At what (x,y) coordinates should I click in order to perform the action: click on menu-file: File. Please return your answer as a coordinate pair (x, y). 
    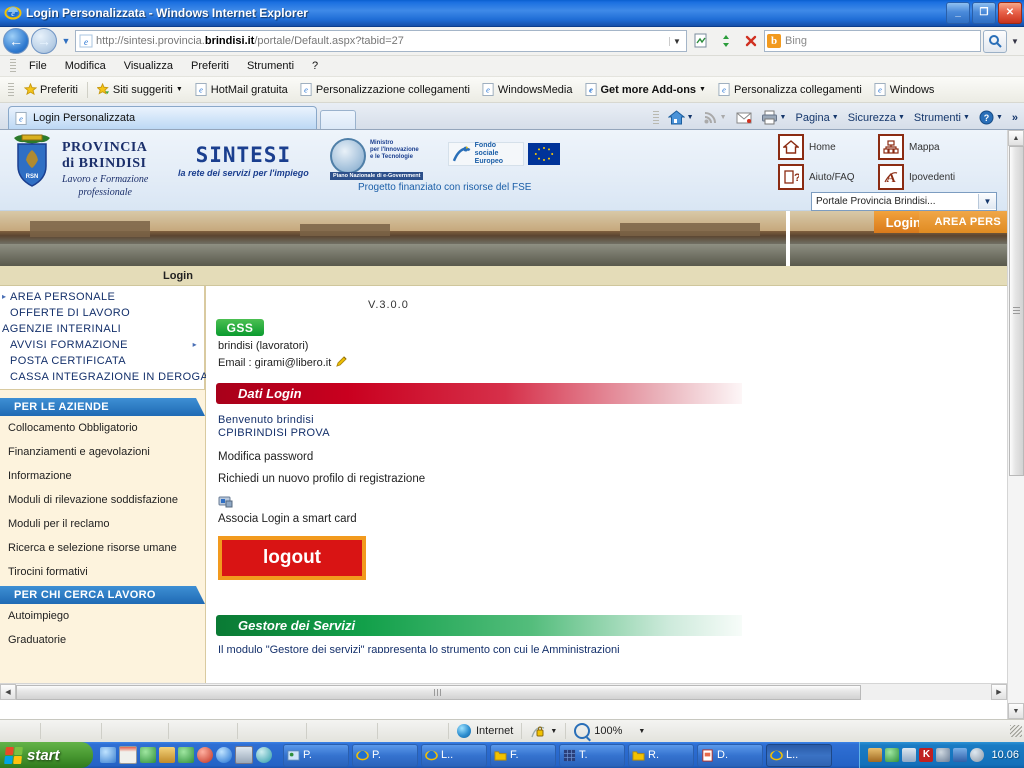
    Looking at the image, I should click on (38, 66).